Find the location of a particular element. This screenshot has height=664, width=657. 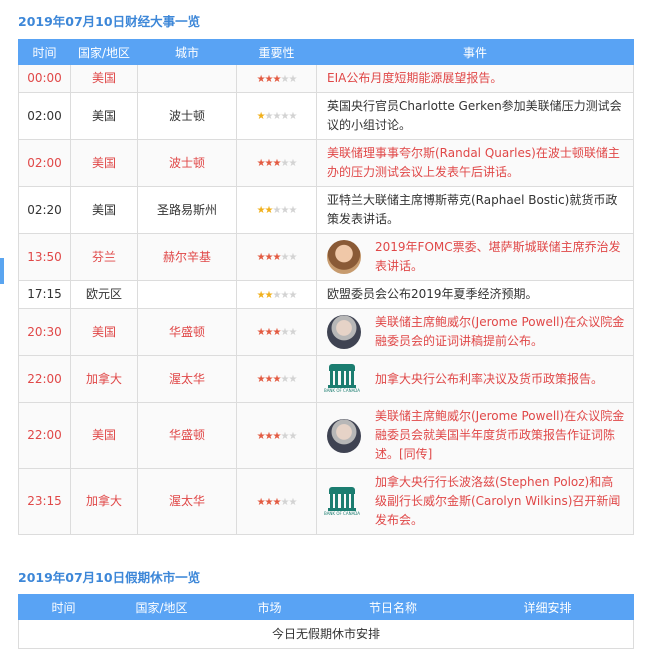

event-row: 00:00 美国 ★★★★★ EIA公布月度短期能源展望报告。 is located at coordinates (326, 78).